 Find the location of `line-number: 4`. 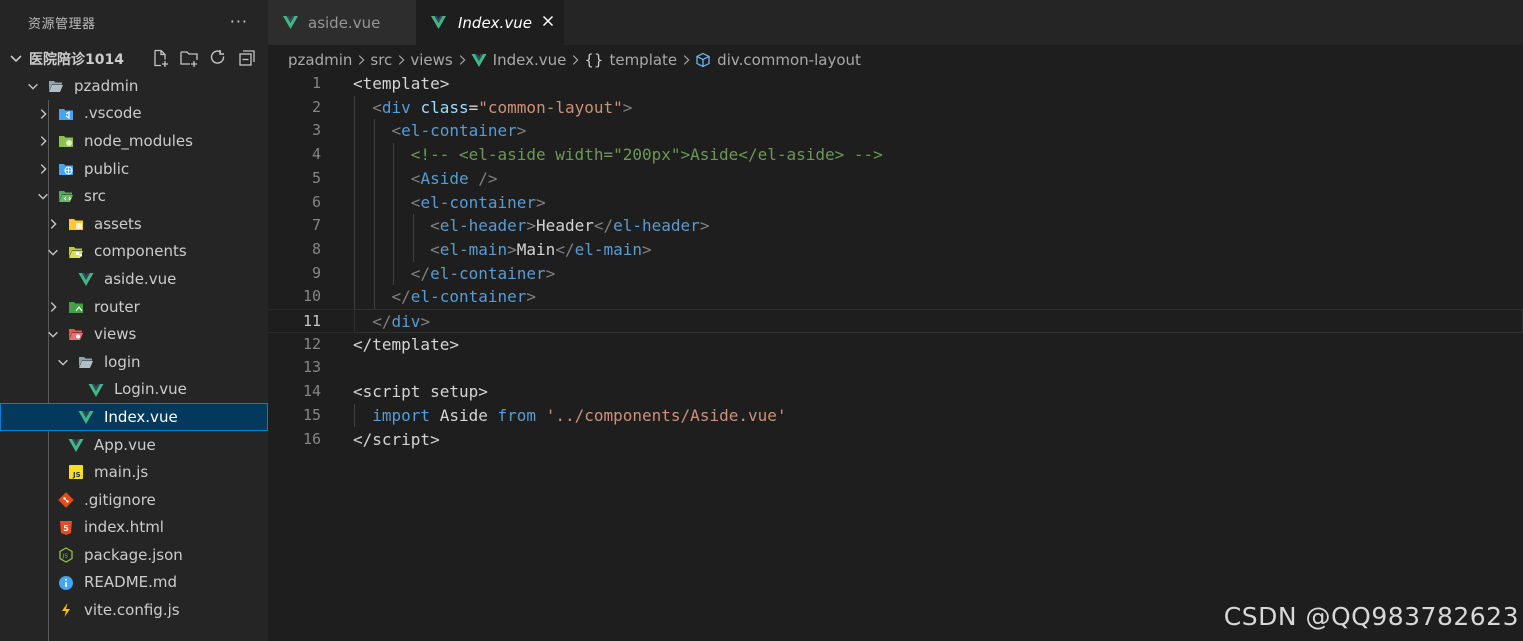

line-number: 4 is located at coordinates (316, 154).